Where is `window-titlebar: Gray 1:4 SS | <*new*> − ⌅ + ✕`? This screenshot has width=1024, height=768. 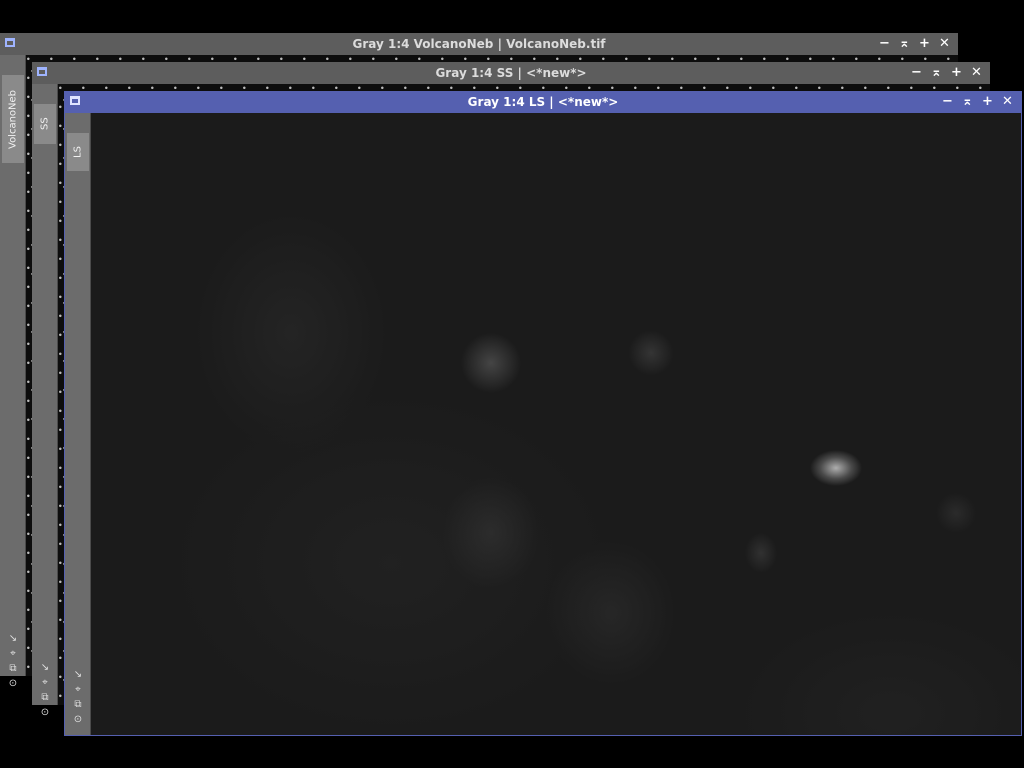
window-titlebar: Gray 1:4 SS | <*new*> − ⌅ + ✕ is located at coordinates (511, 73).